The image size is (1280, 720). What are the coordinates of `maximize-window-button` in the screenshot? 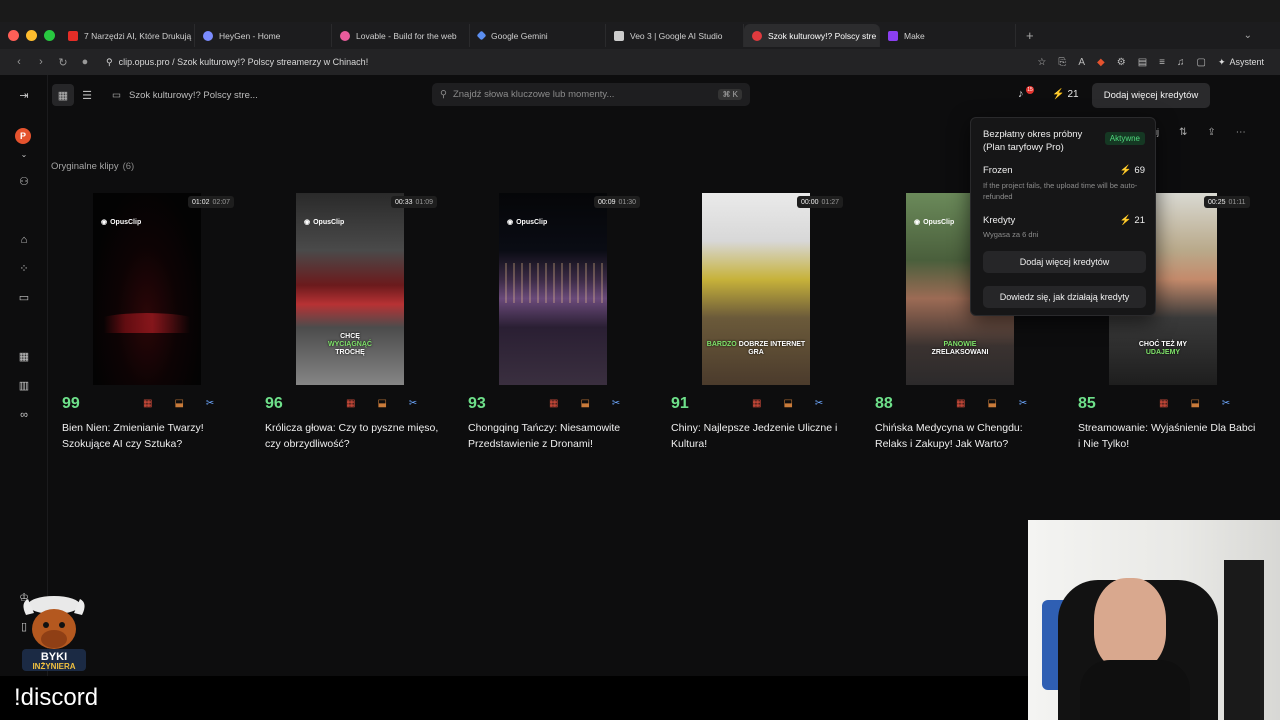 It's located at (49, 35).